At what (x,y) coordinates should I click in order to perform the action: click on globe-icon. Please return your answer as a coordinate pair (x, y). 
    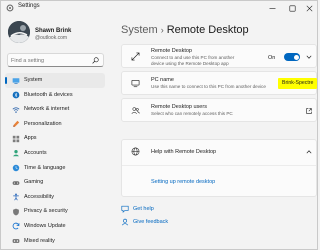
    Looking at the image, I should click on (135, 151).